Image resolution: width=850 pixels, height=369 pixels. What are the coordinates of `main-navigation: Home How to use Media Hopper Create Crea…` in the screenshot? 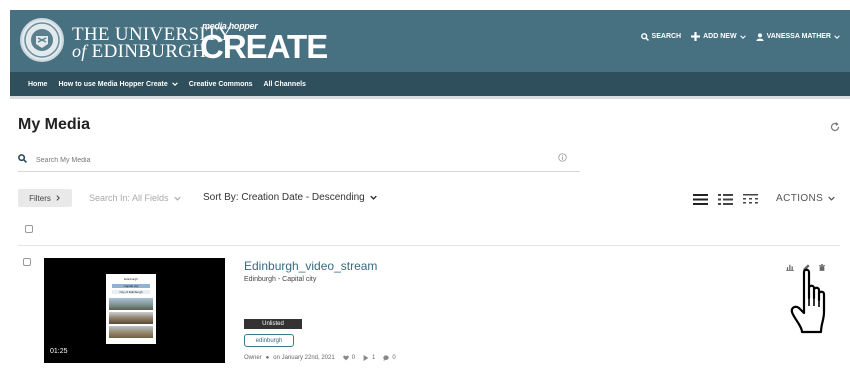 It's located at (430, 84).